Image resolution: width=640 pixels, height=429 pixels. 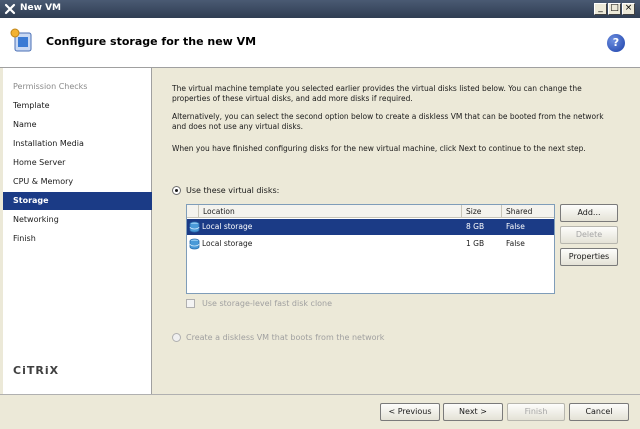 What do you see at coordinates (482, 211) in the screenshot?
I see `column-size: Size` at bounding box center [482, 211].